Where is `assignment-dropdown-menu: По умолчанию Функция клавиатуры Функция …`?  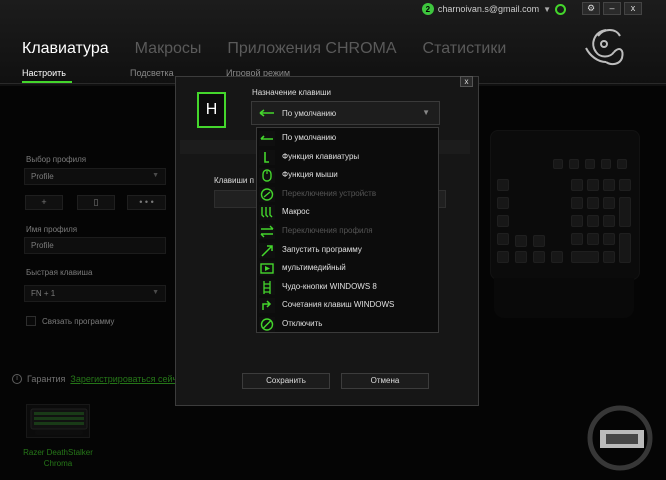
assignment-dropdown-menu: По умолчанию Функция клавиатуры Функция … is located at coordinates (347, 230).